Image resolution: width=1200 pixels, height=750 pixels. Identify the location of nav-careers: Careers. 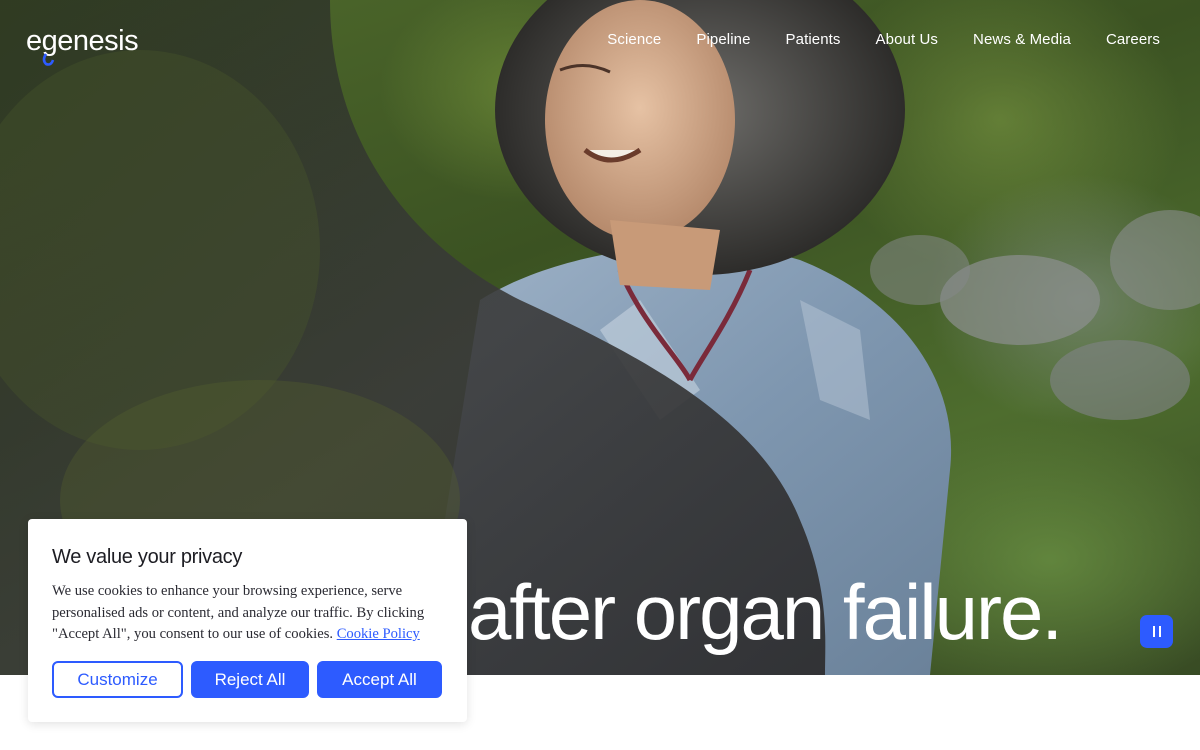
(1133, 40).